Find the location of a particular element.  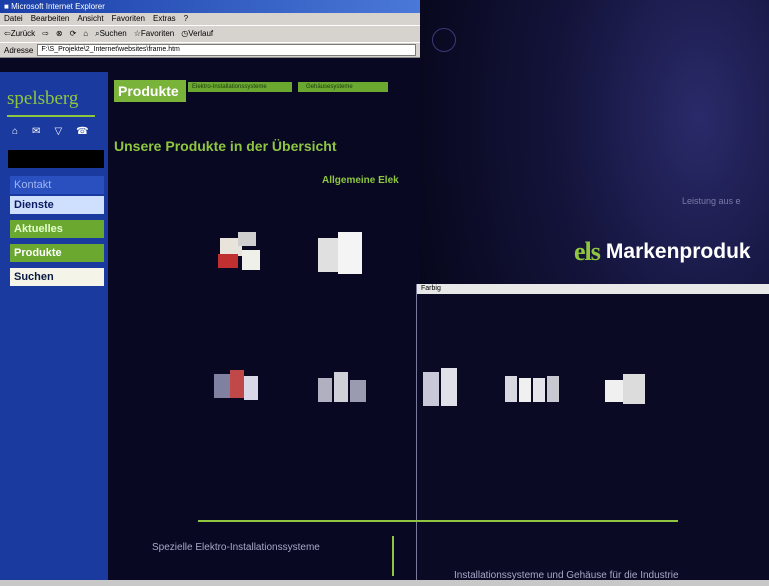

els-logo: els is located at coordinates (587, 251).